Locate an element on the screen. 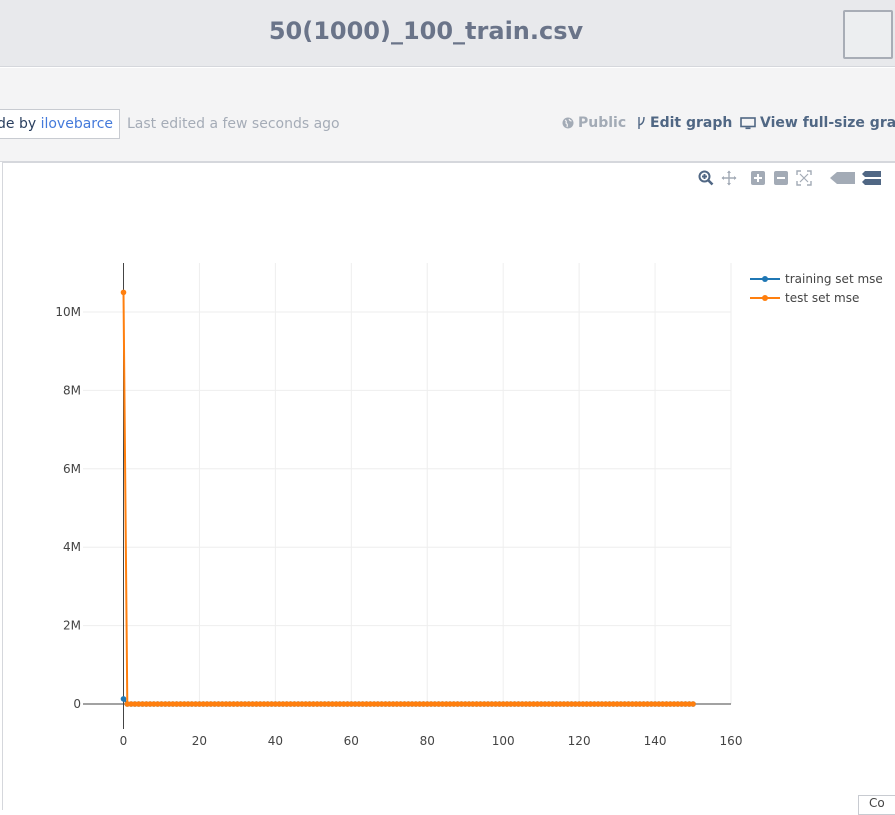 The height and width of the screenshot is (815, 895). fork-icon is located at coordinates (641, 122).